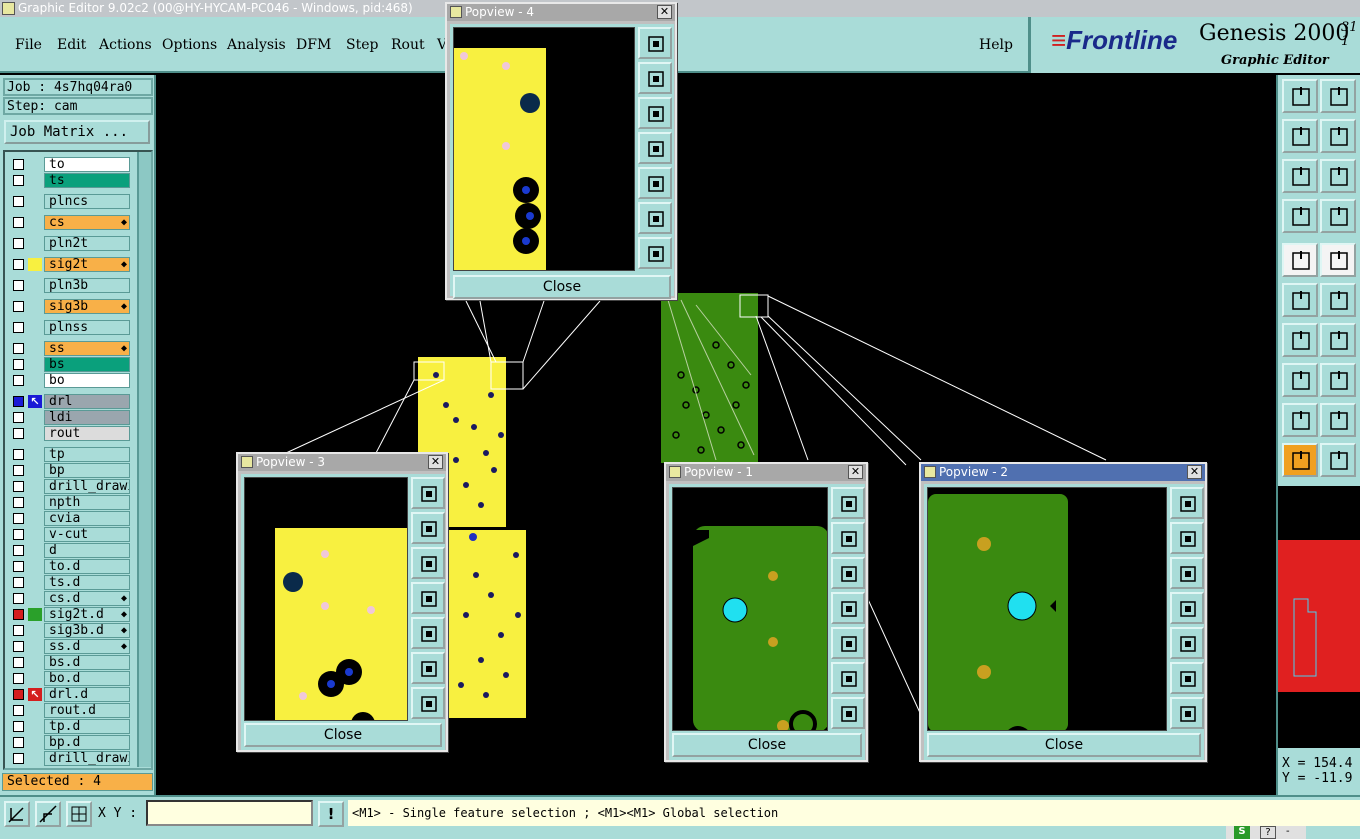  Describe the element at coordinates (87, 630) in the screenshot. I see `layer-name: sig3b.d ◆` at that location.